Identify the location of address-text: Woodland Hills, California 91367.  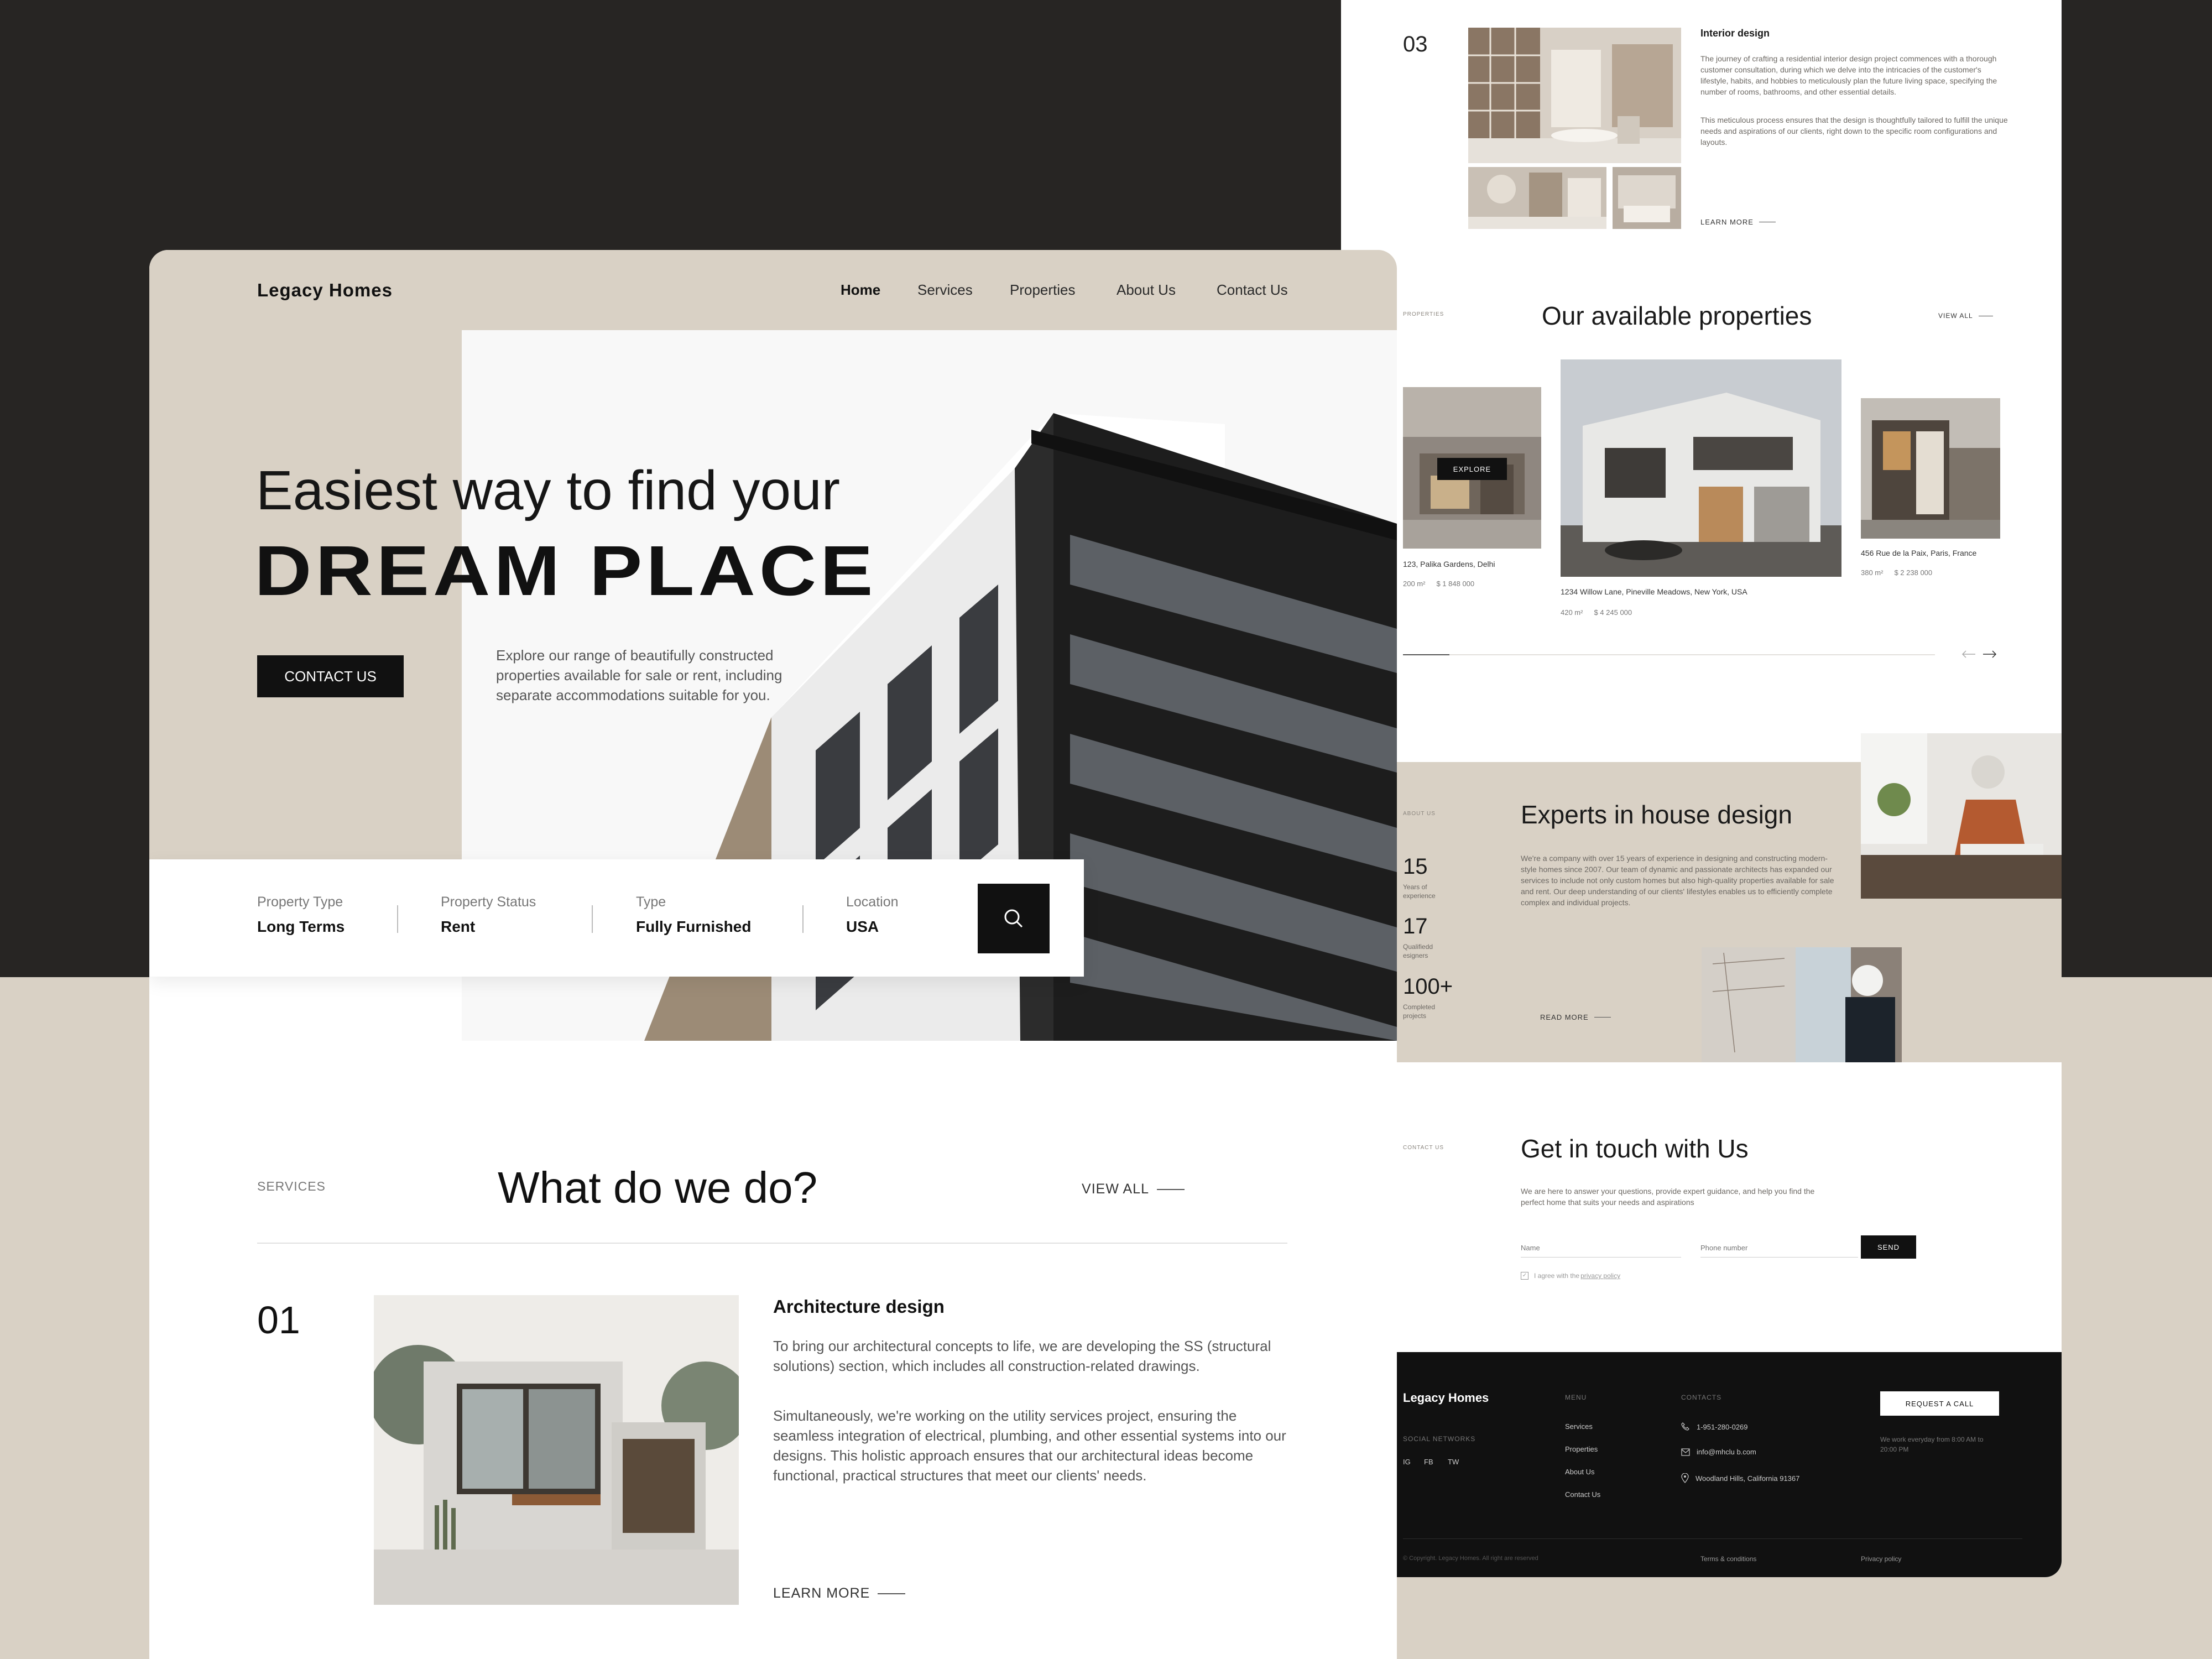
(1747, 1479).